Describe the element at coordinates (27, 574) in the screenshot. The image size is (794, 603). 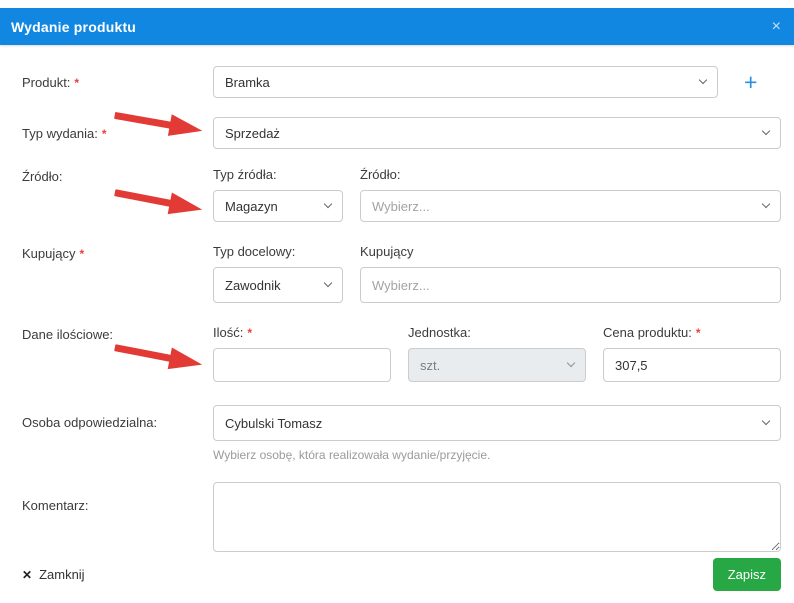
I see `close-x-icon: ✕` at that location.